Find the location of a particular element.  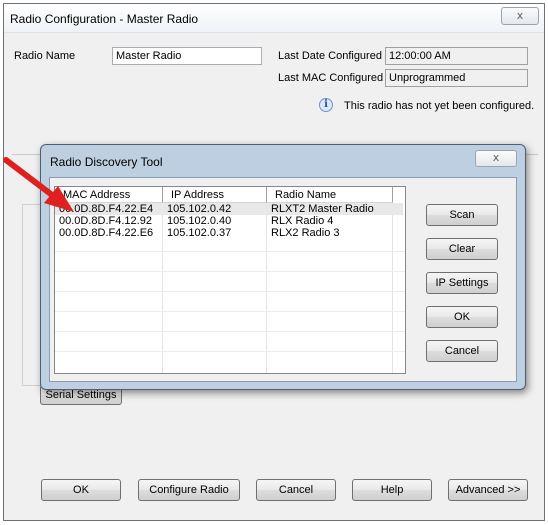

annotation-arrow-overlay is located at coordinates (38, 184).